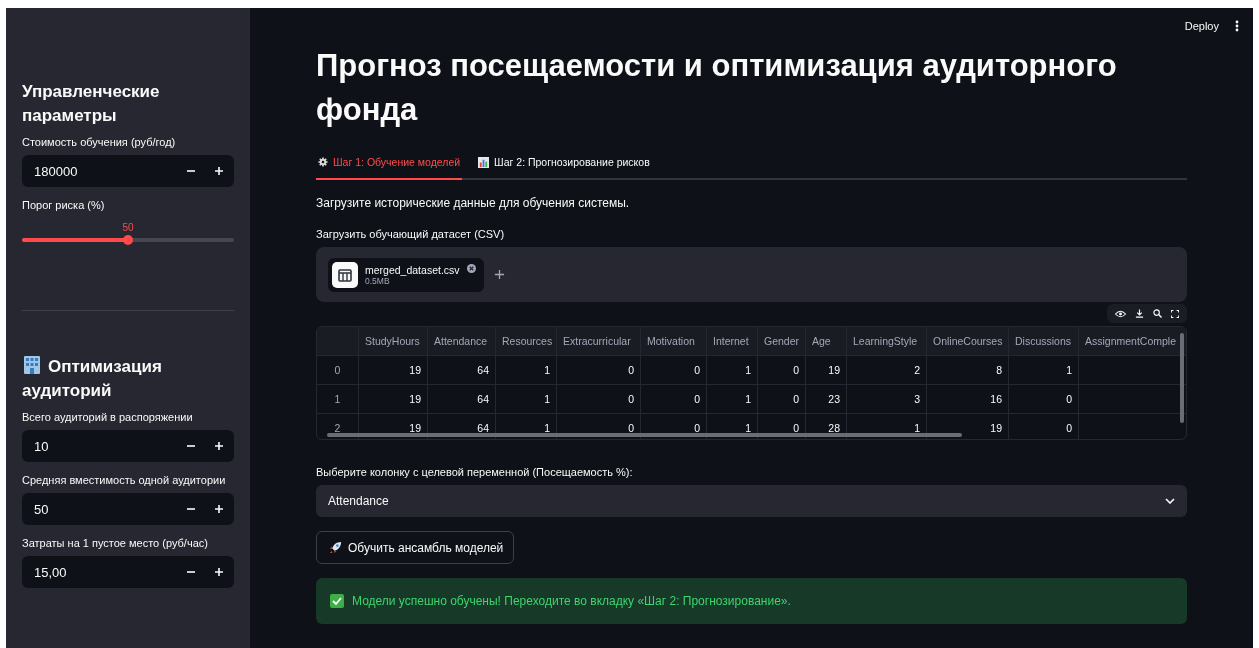 The width and height of the screenshot is (1259, 648). What do you see at coordinates (484, 162) in the screenshot?
I see `bar-chart-icon` at bounding box center [484, 162].